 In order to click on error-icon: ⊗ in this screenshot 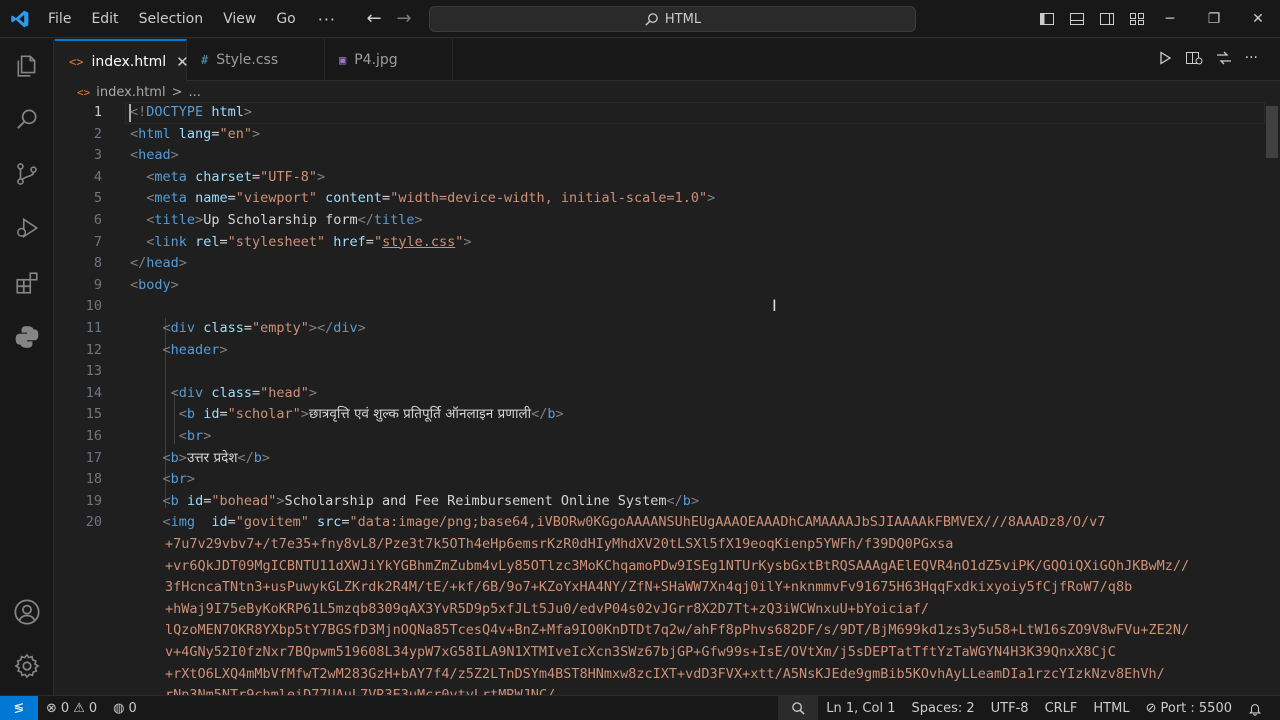, I will do `click(51, 708)`.